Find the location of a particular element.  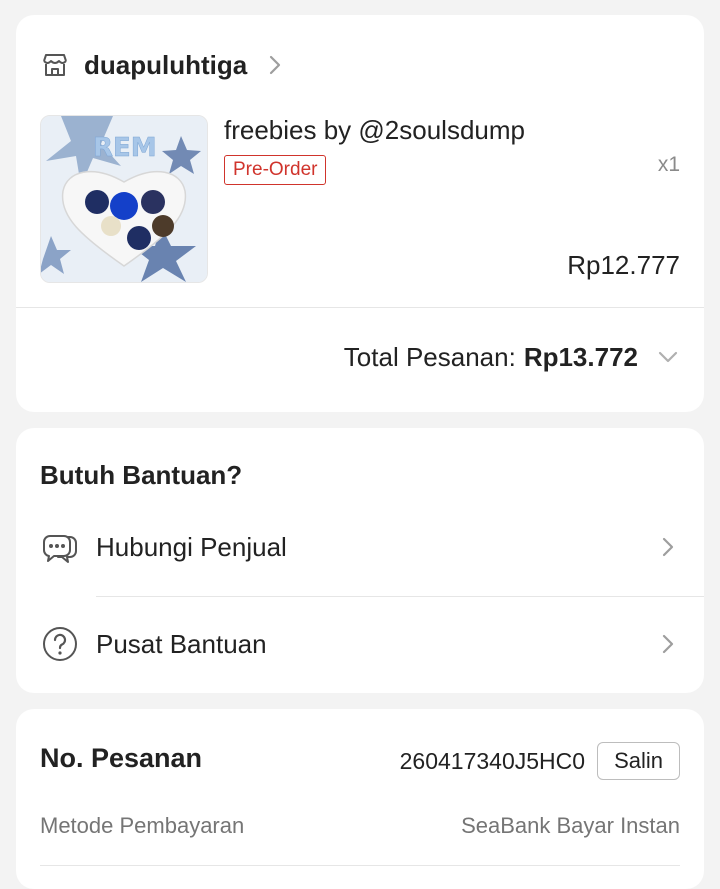

payment-method-value: SeaBank Bayar Instan is located at coordinates (570, 825).